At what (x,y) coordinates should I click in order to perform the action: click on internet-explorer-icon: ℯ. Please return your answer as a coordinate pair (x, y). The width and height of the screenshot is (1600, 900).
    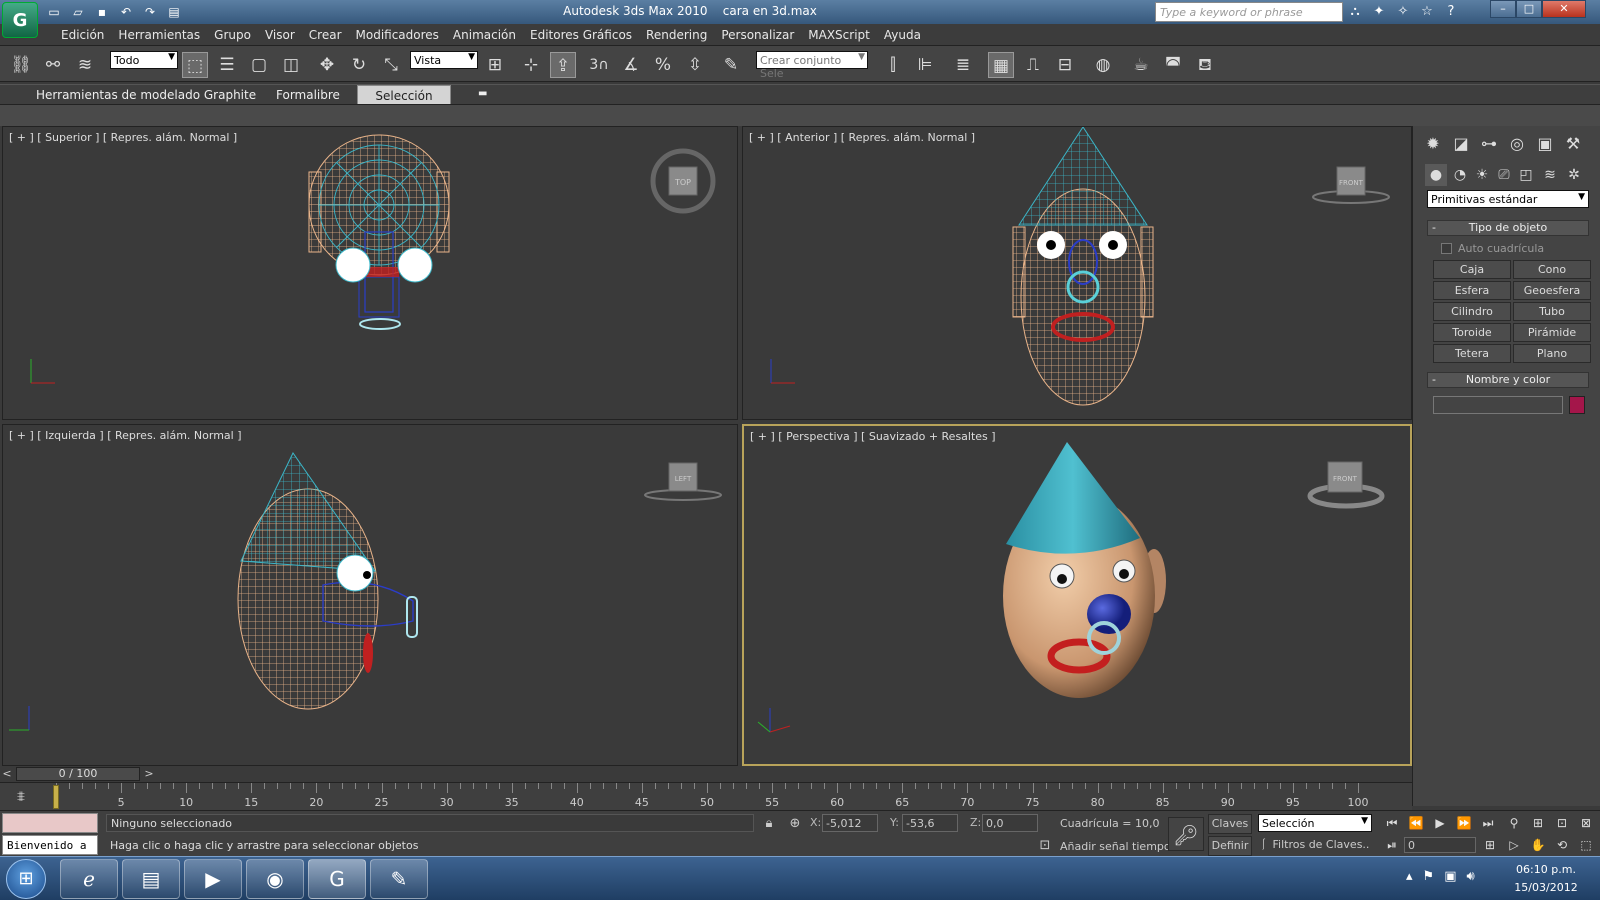
    Looking at the image, I should click on (89, 879).